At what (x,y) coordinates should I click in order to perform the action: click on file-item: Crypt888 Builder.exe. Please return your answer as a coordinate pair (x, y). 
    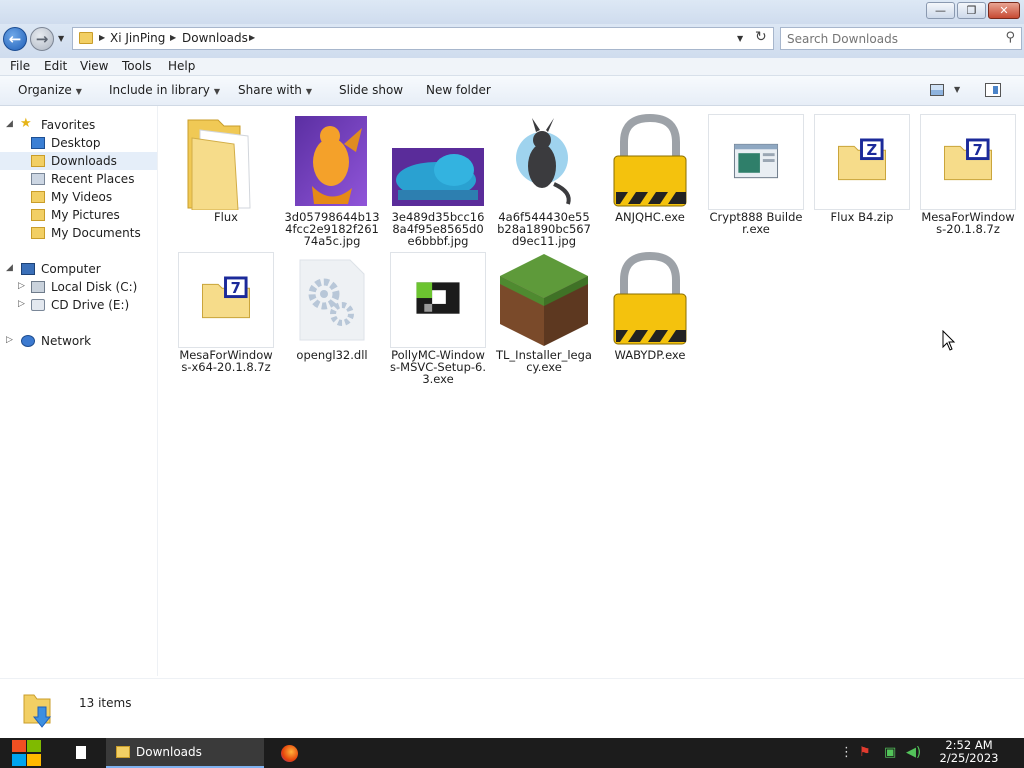
    Looking at the image, I should click on (756, 181).